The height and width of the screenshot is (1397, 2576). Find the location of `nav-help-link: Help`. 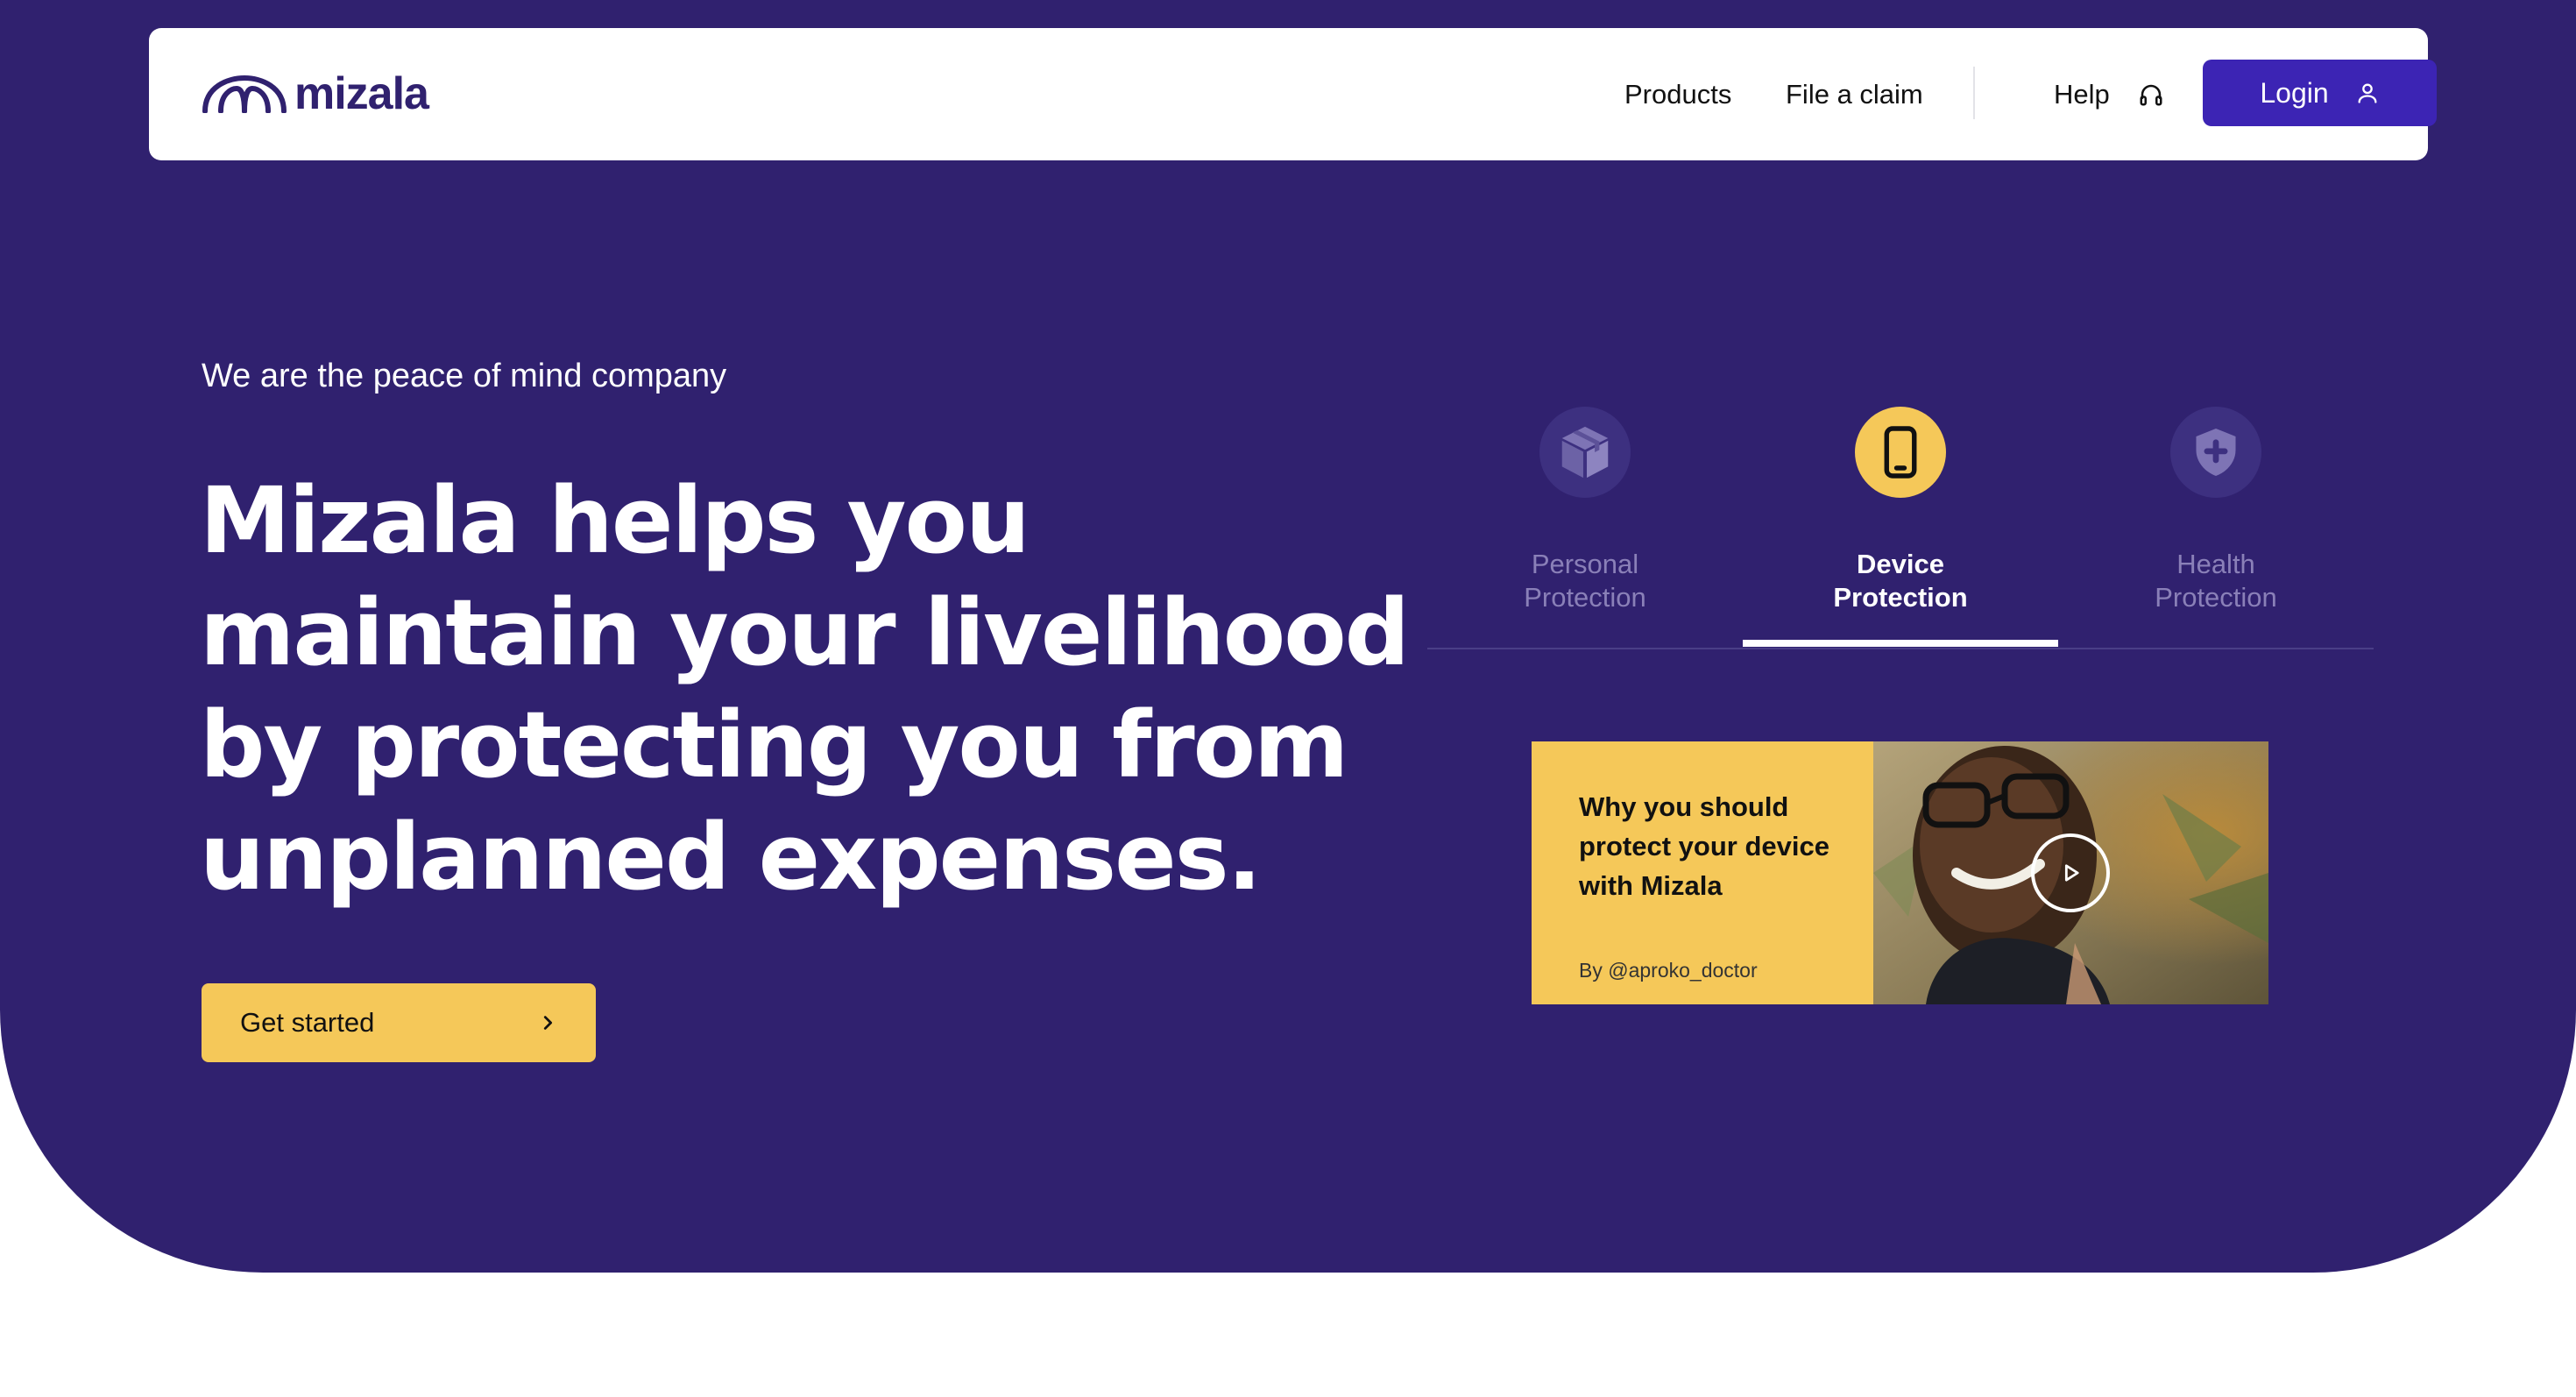

nav-help-link: Help is located at coordinates (2109, 94).